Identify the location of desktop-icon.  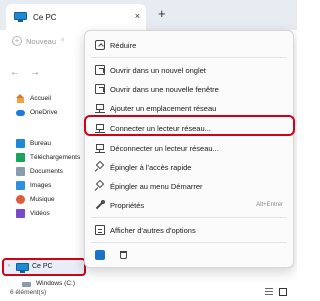
(20, 143).